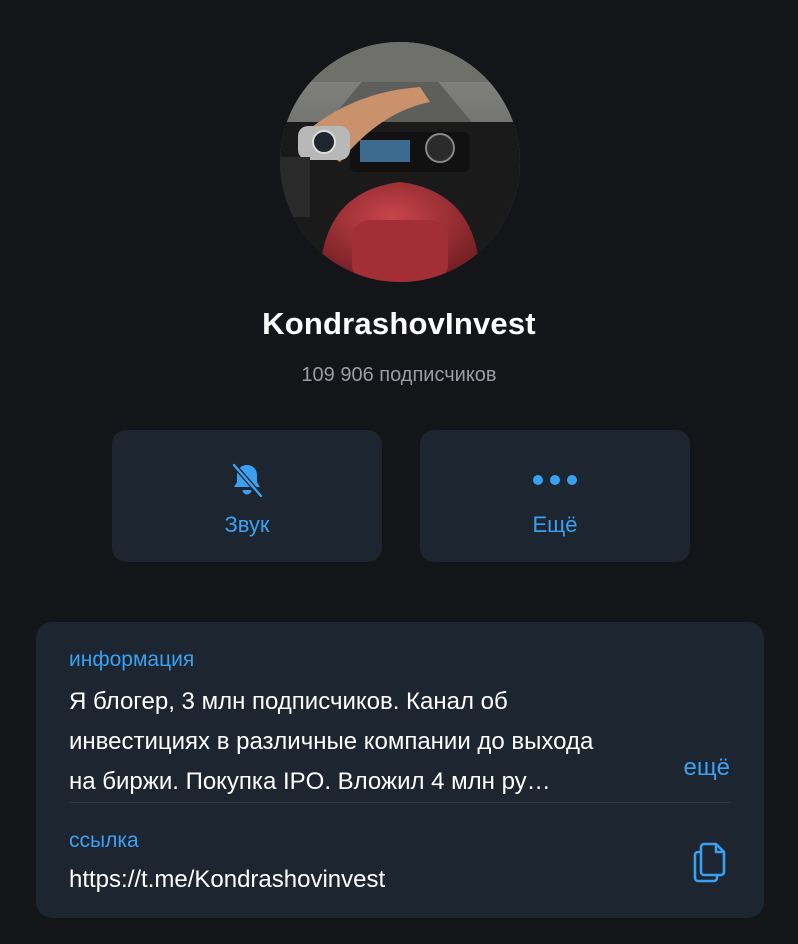 This screenshot has height=944, width=798. I want to click on link-label: ссылка, so click(104, 840).